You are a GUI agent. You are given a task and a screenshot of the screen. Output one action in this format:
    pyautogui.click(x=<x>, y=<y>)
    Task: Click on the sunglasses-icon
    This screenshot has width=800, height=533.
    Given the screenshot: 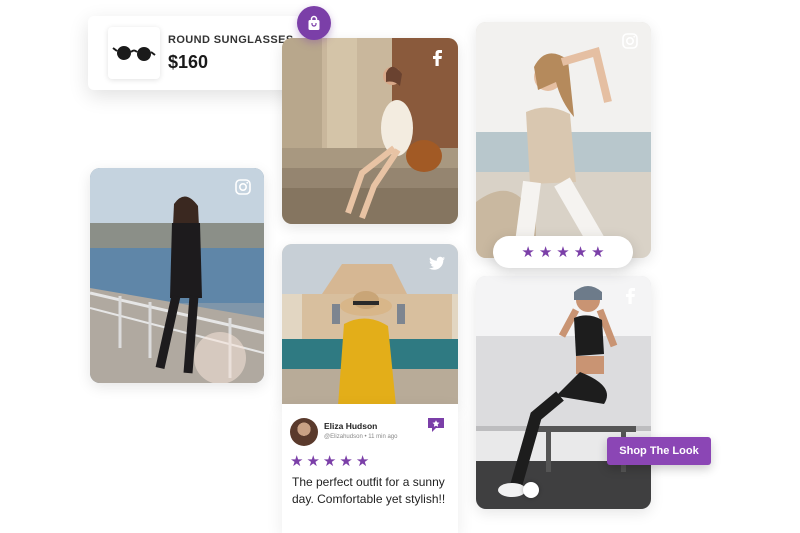 What is the action you would take?
    pyautogui.click(x=134, y=53)
    